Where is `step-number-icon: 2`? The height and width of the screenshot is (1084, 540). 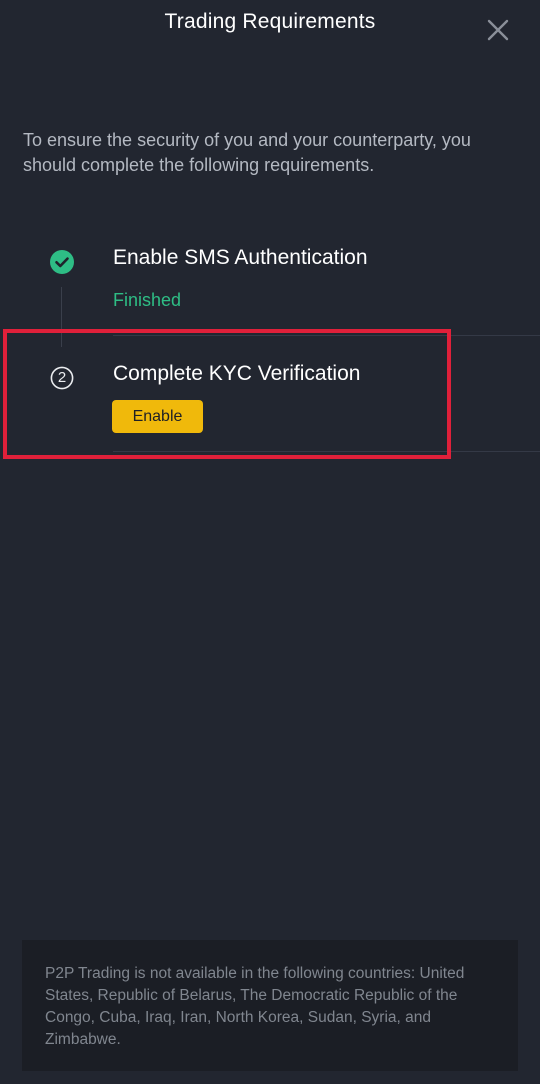
step-number-icon: 2 is located at coordinates (62, 378).